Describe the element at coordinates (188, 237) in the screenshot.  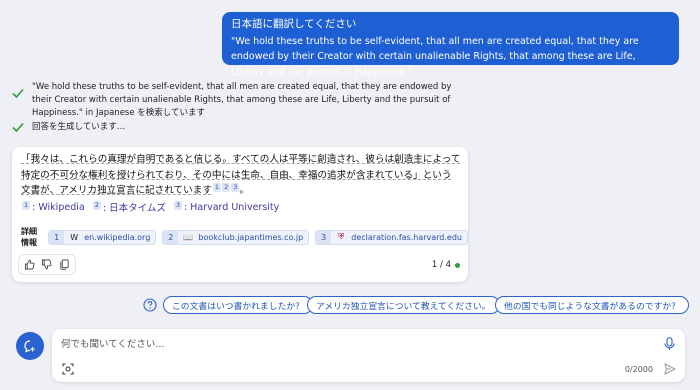
I see `book-icon: 📖` at that location.